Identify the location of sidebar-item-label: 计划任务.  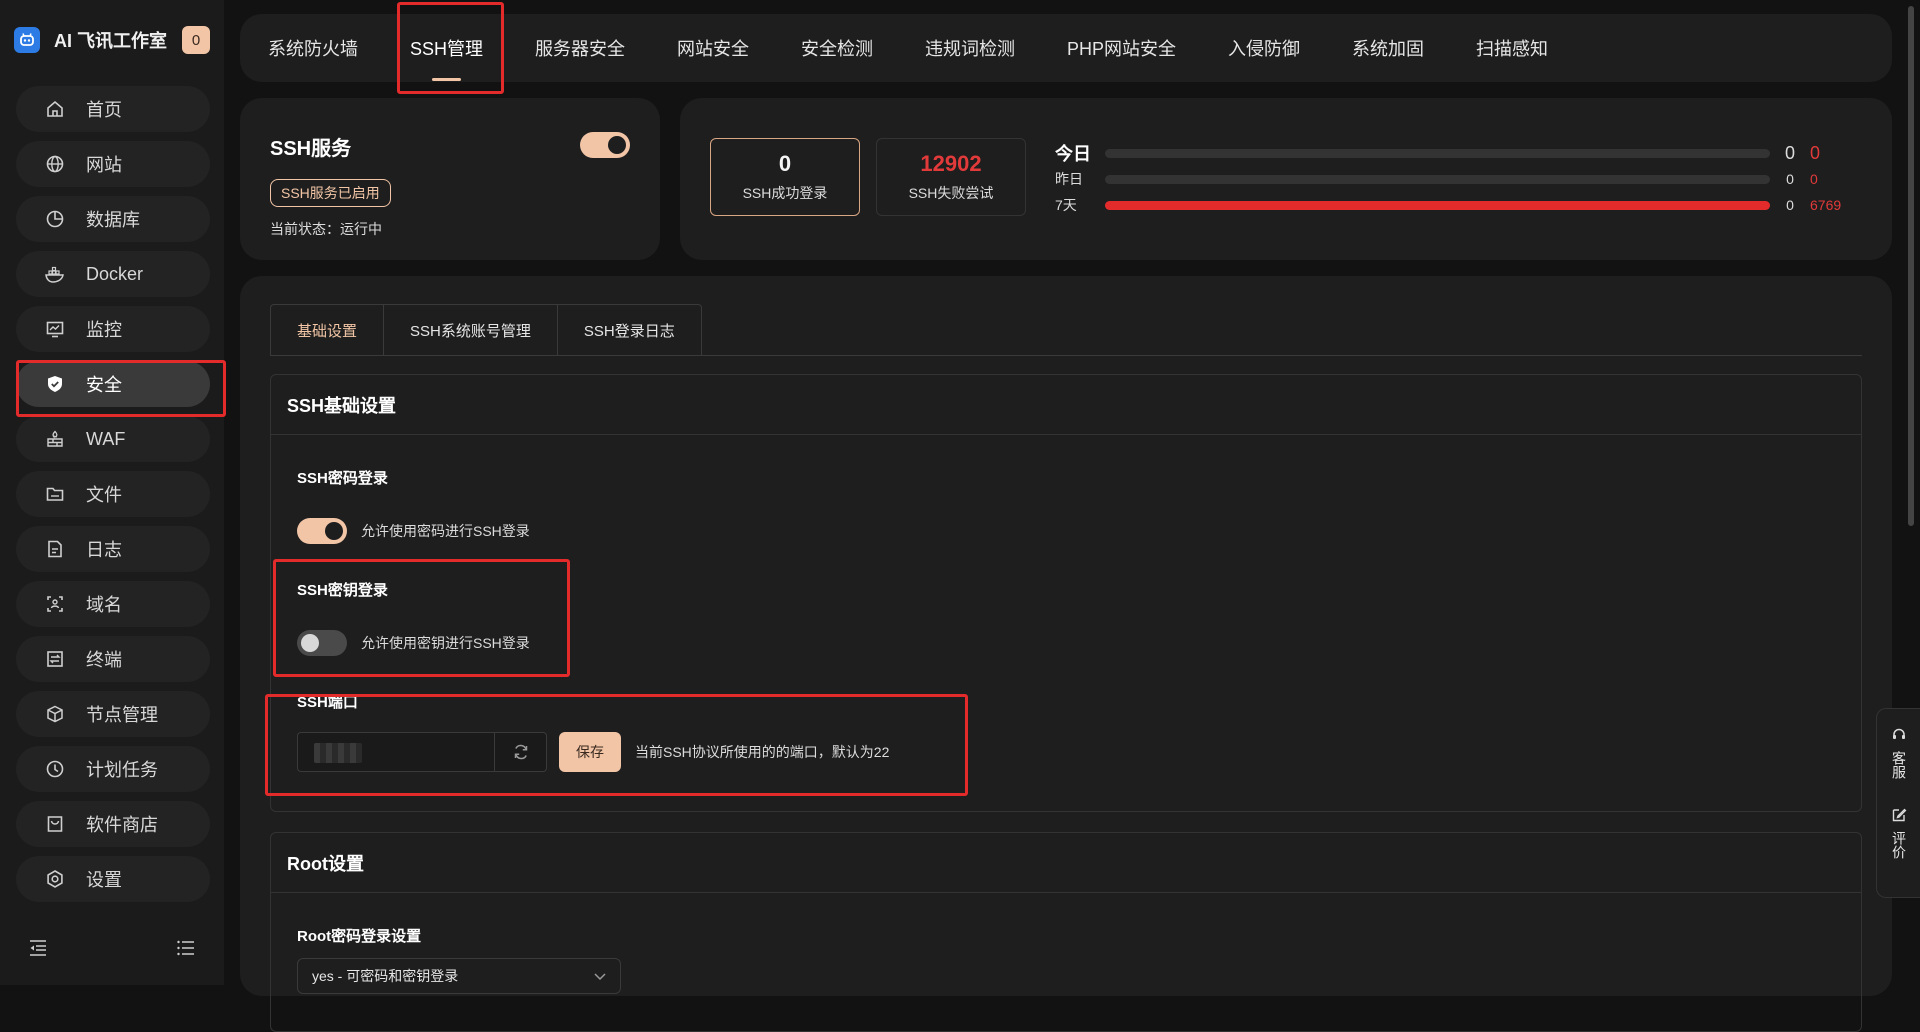
(122, 770).